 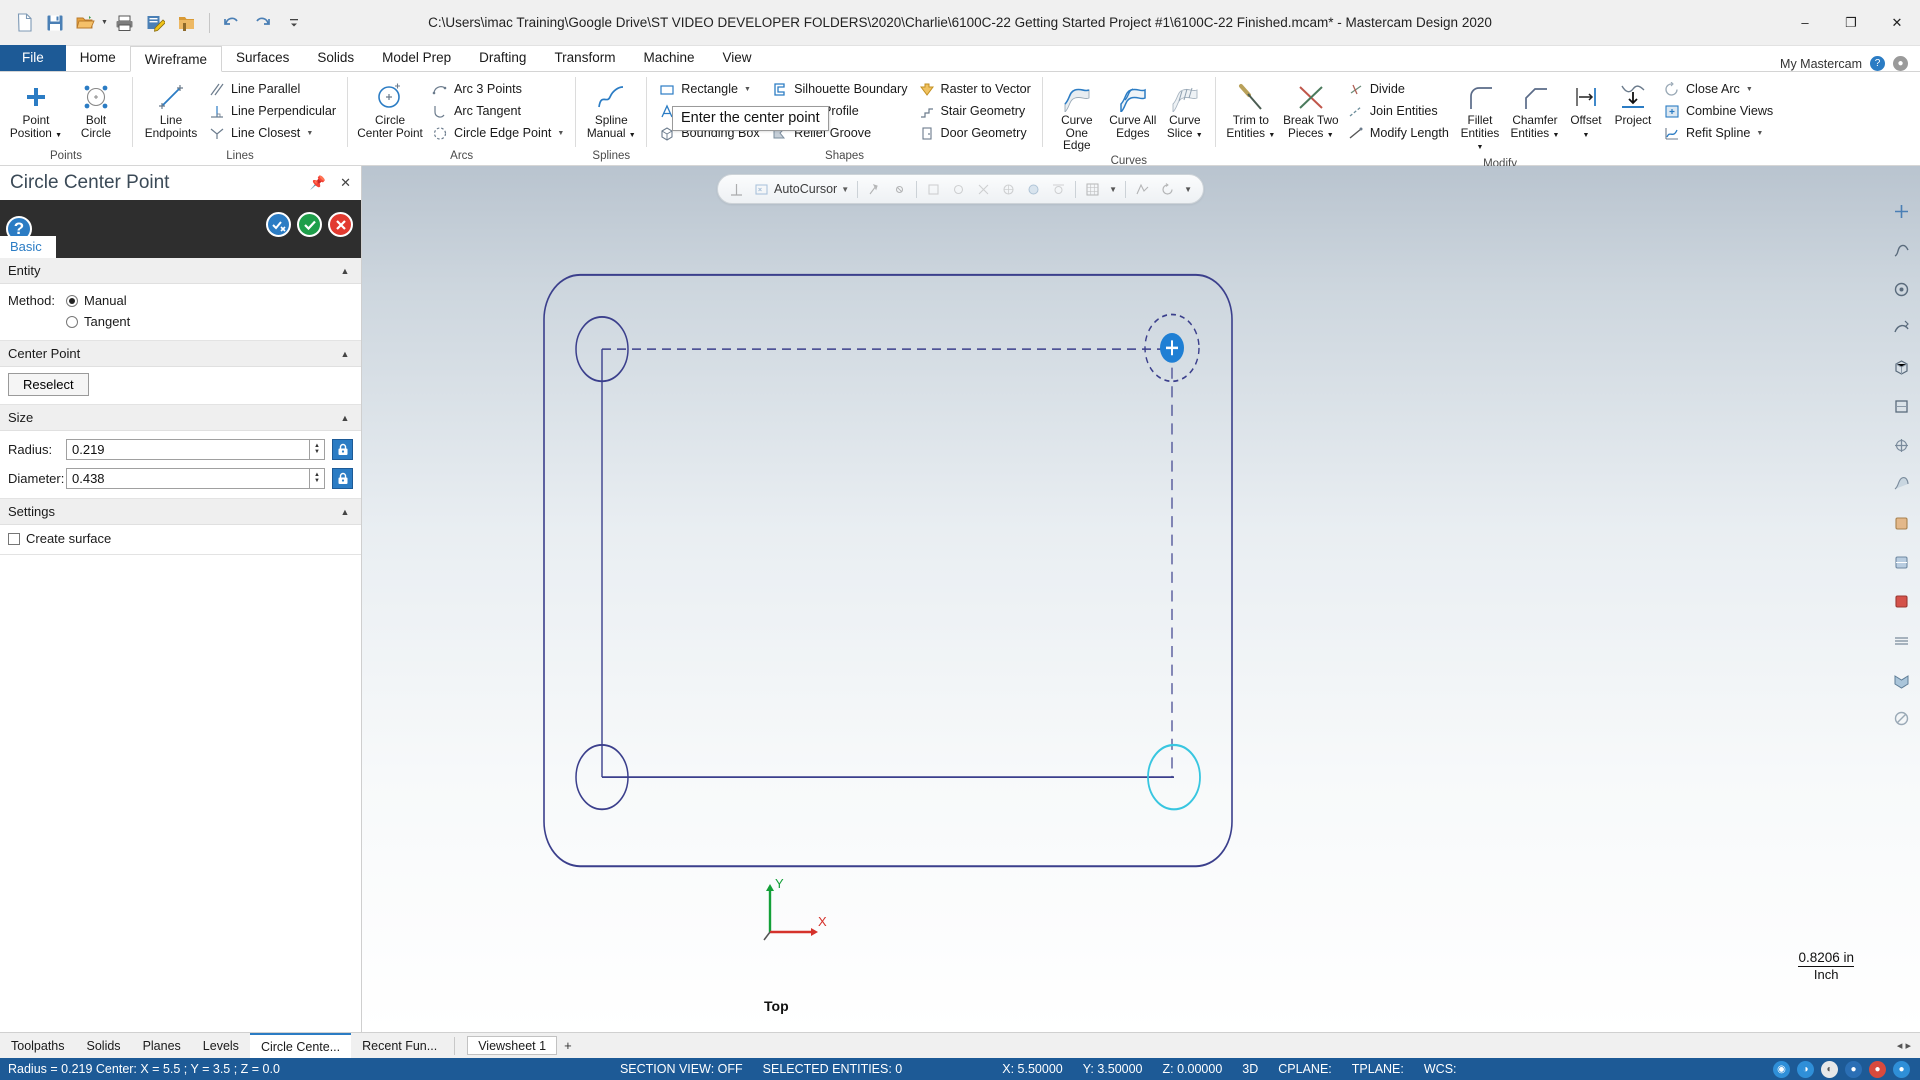 What do you see at coordinates (1901, 484) in the screenshot?
I see `shaded-view-icon` at bounding box center [1901, 484].